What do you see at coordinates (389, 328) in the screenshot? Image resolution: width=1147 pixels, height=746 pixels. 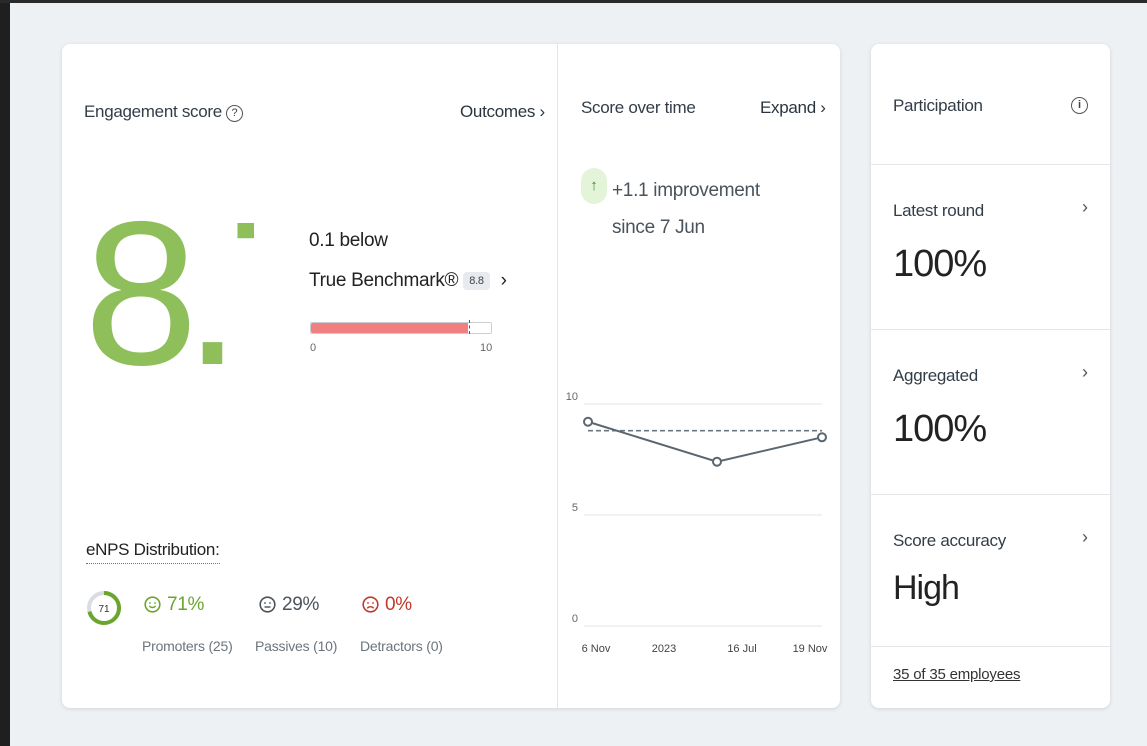 I see `benchmark-bar-fill` at bounding box center [389, 328].